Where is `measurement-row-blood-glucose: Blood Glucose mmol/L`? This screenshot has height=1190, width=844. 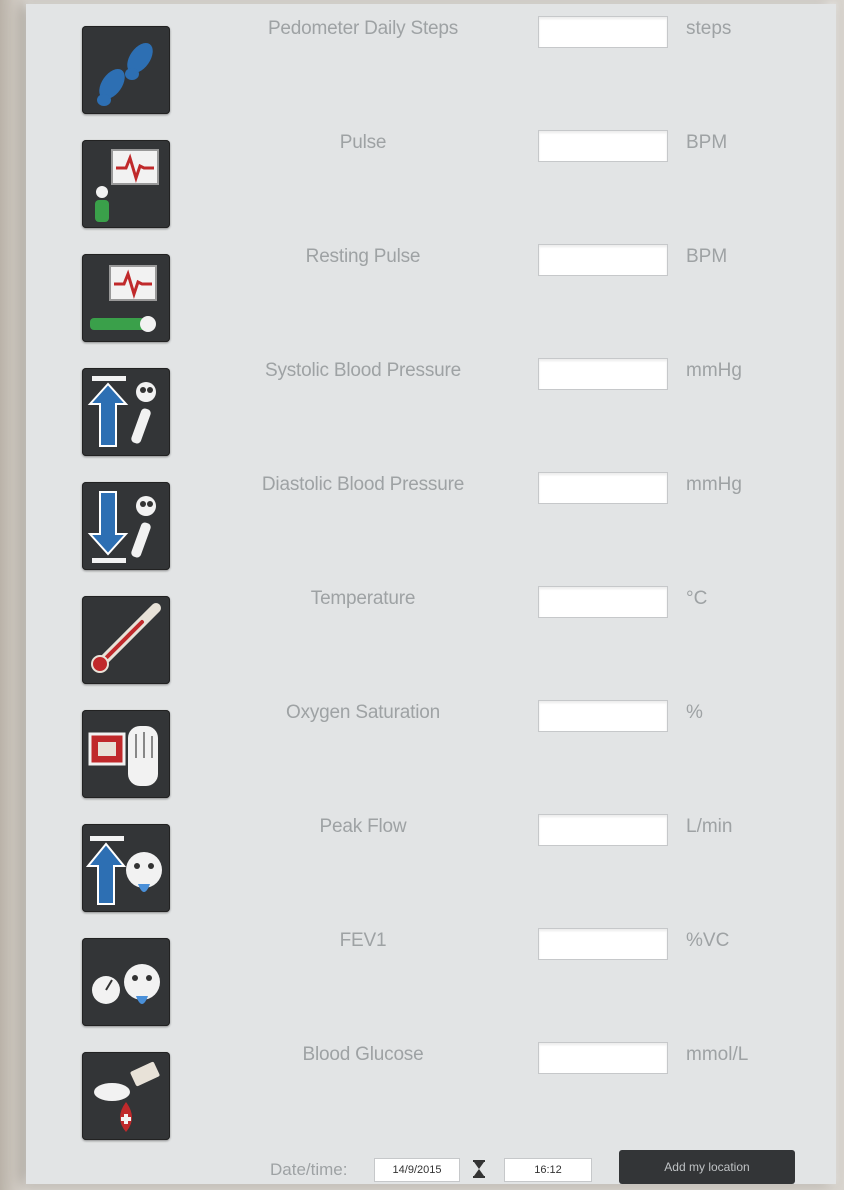 measurement-row-blood-glucose: Blood Glucose mmol/L is located at coordinates (431, 1087).